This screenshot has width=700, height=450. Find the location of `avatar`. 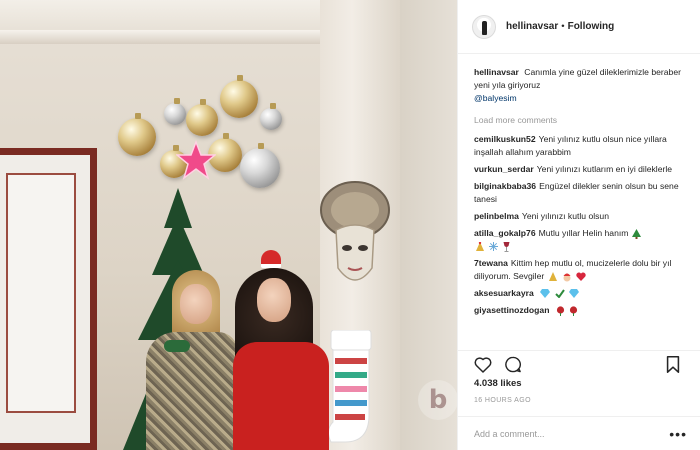

avatar is located at coordinates (484, 26).